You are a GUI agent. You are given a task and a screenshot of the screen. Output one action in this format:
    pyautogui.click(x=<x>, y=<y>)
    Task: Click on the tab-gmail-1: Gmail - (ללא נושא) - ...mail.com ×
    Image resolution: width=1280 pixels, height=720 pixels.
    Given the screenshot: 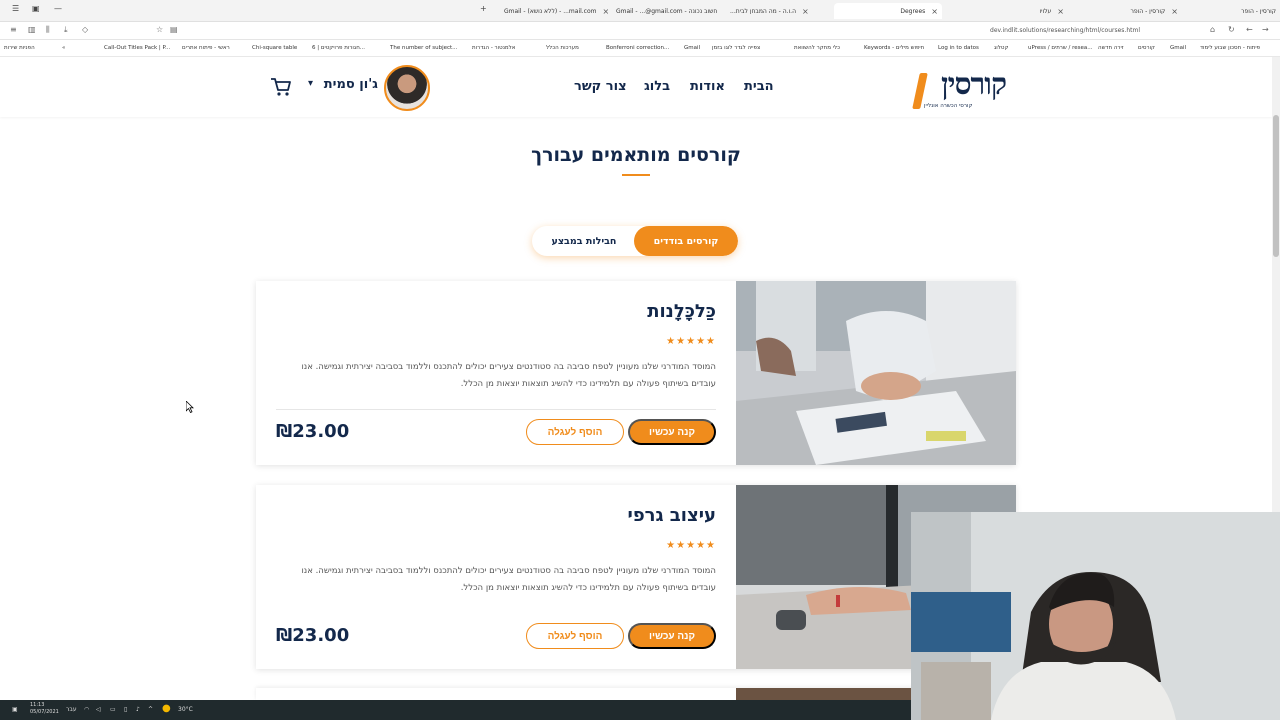 What is the action you would take?
    pyautogui.click(x=554, y=11)
    